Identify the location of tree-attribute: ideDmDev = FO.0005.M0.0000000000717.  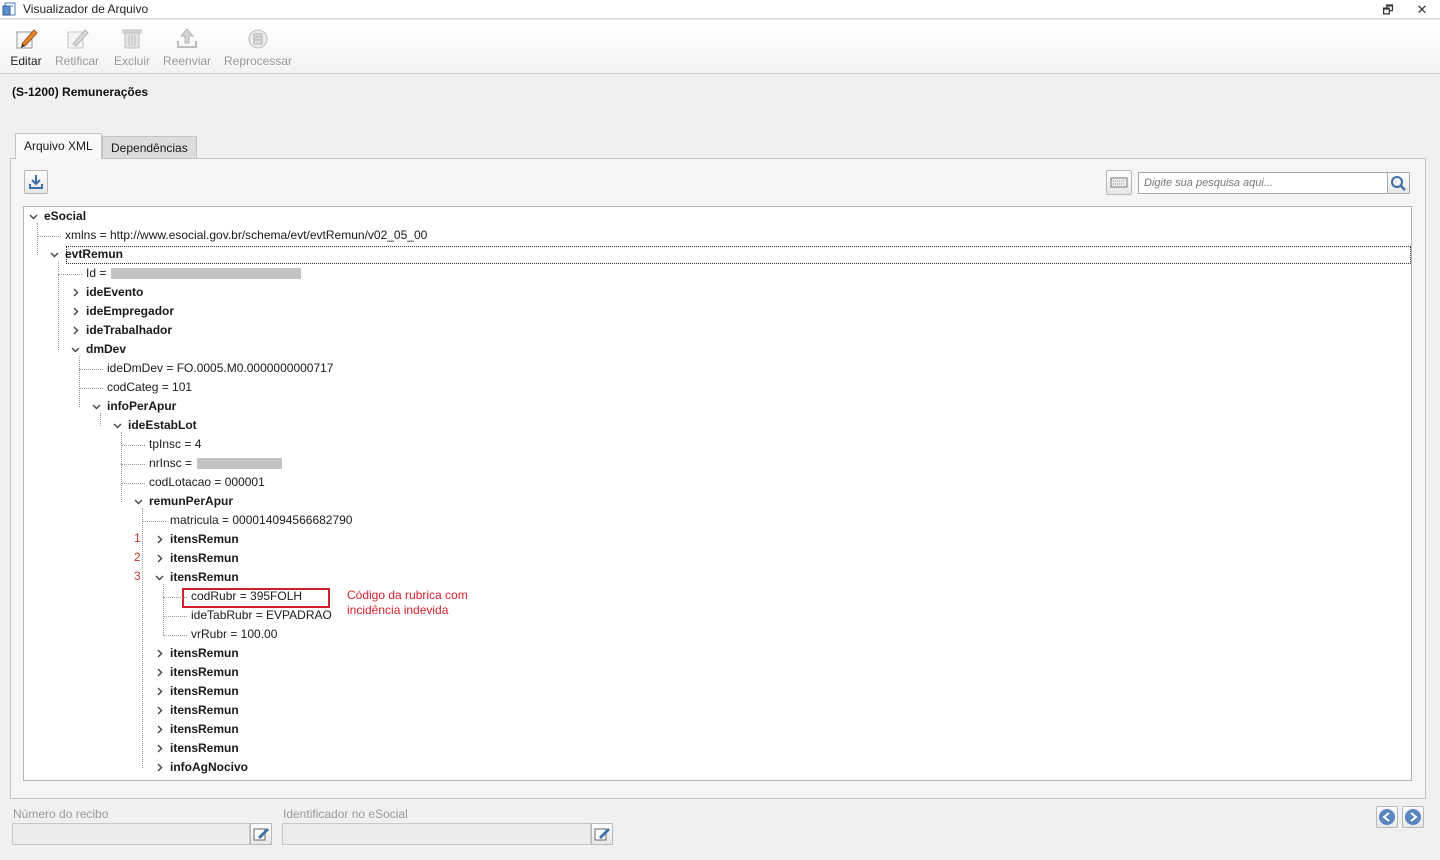
(717, 368).